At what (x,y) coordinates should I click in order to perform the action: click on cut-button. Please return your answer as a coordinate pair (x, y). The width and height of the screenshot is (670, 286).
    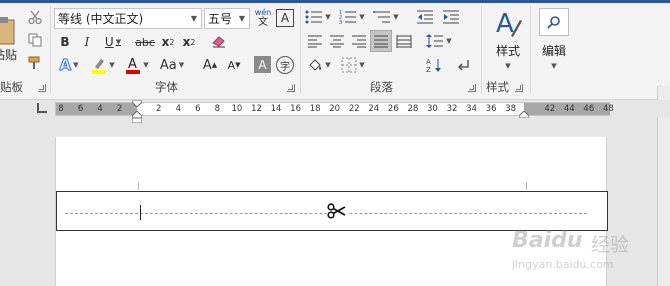
    Looking at the image, I should click on (35, 17).